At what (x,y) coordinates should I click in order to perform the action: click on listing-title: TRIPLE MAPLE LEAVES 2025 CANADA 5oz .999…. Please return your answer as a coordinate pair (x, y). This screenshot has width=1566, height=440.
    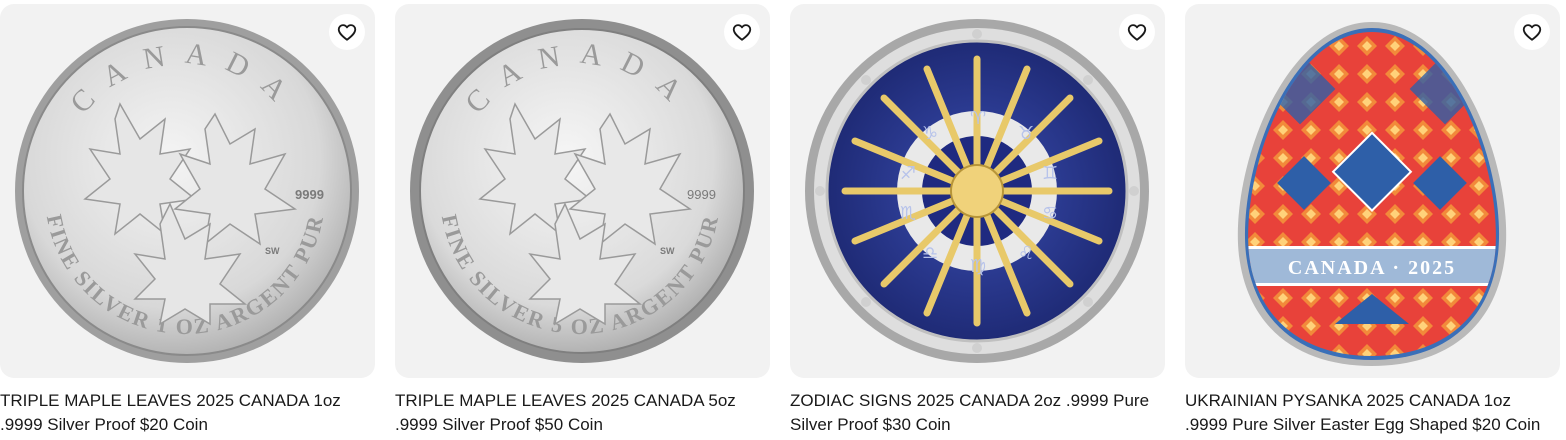
    Looking at the image, I should click on (581, 413).